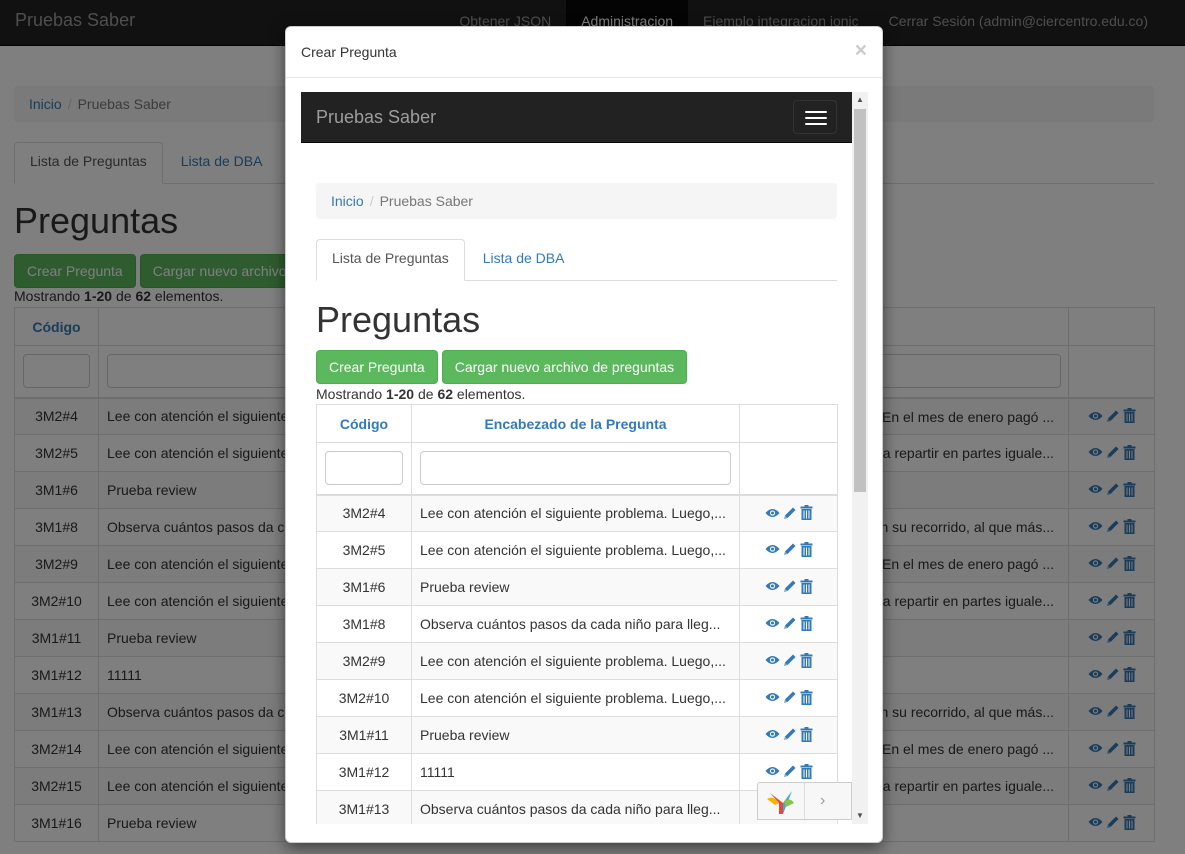  Describe the element at coordinates (445, 394) in the screenshot. I see `summary-total: 62` at that location.